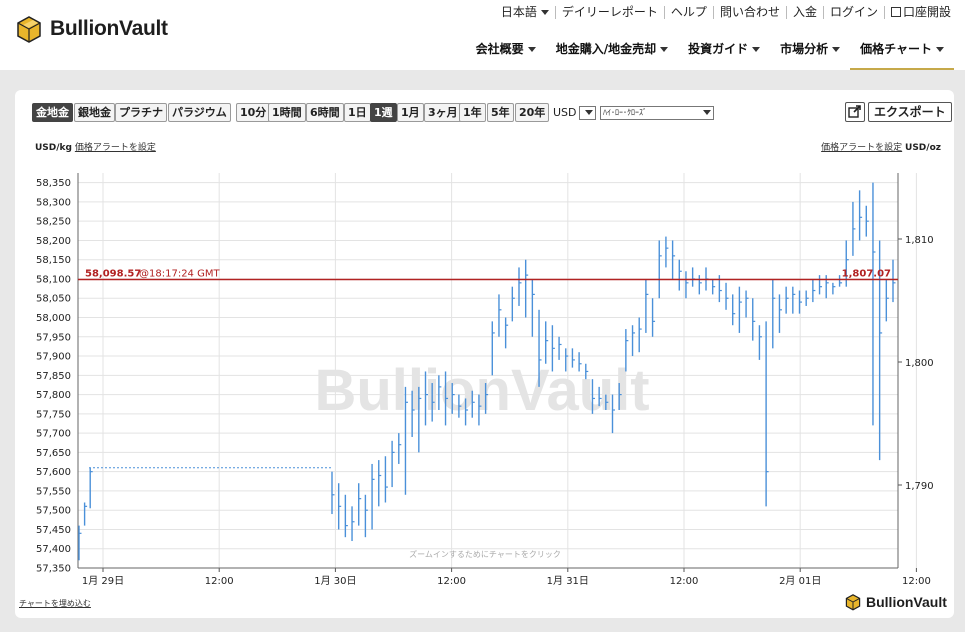 The image size is (965, 632). Describe the element at coordinates (906, 602) in the screenshot. I see `footer-brand-name: BullionVault` at that location.